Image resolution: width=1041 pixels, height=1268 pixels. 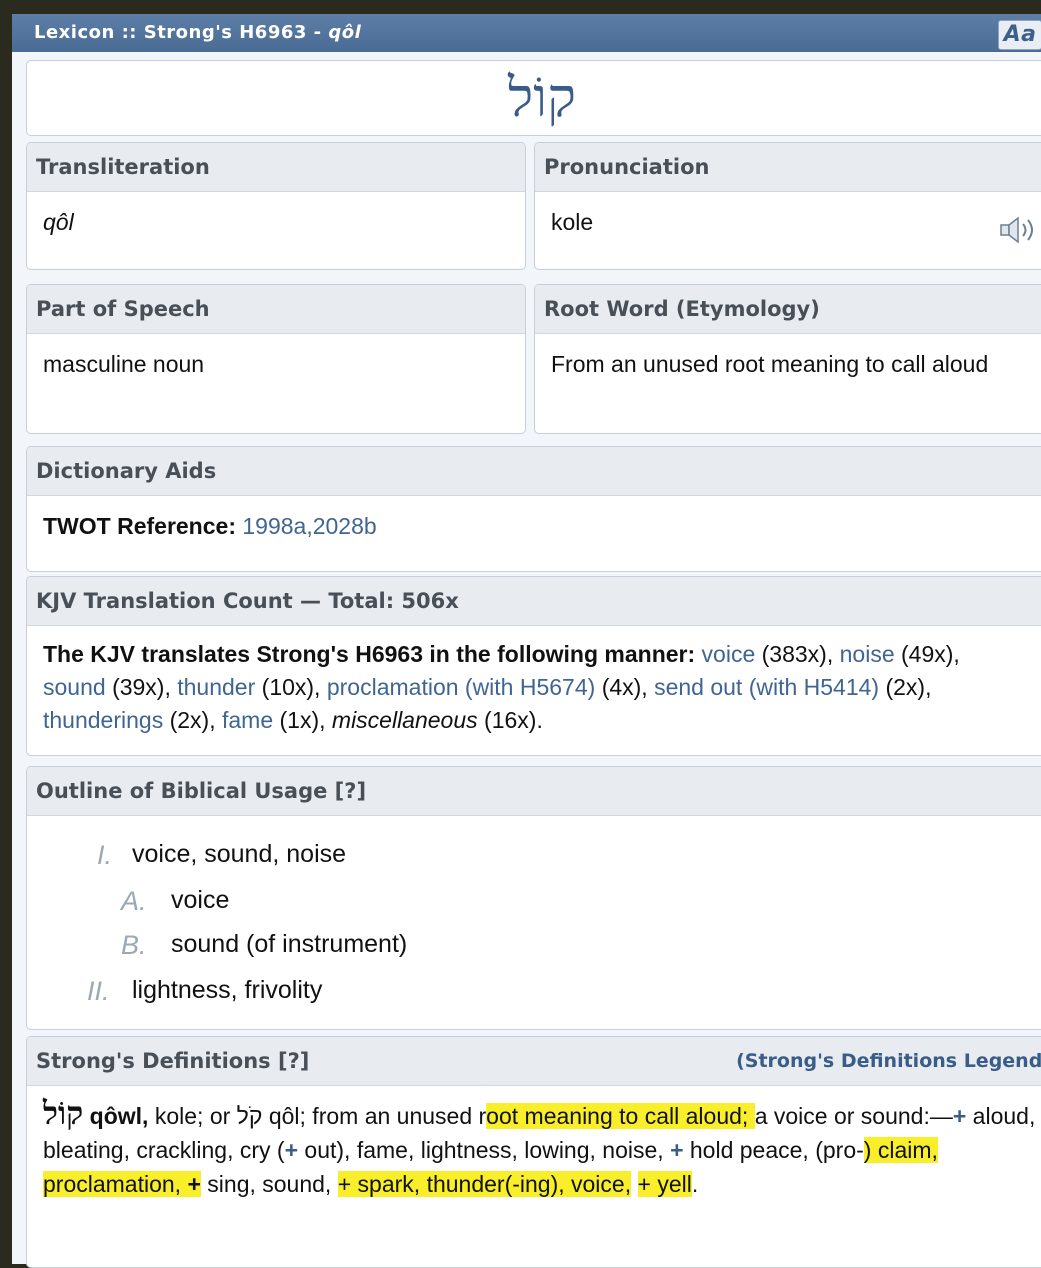 What do you see at coordinates (788, 167) in the screenshot?
I see `pronunciation-heading: Pronunciation` at bounding box center [788, 167].